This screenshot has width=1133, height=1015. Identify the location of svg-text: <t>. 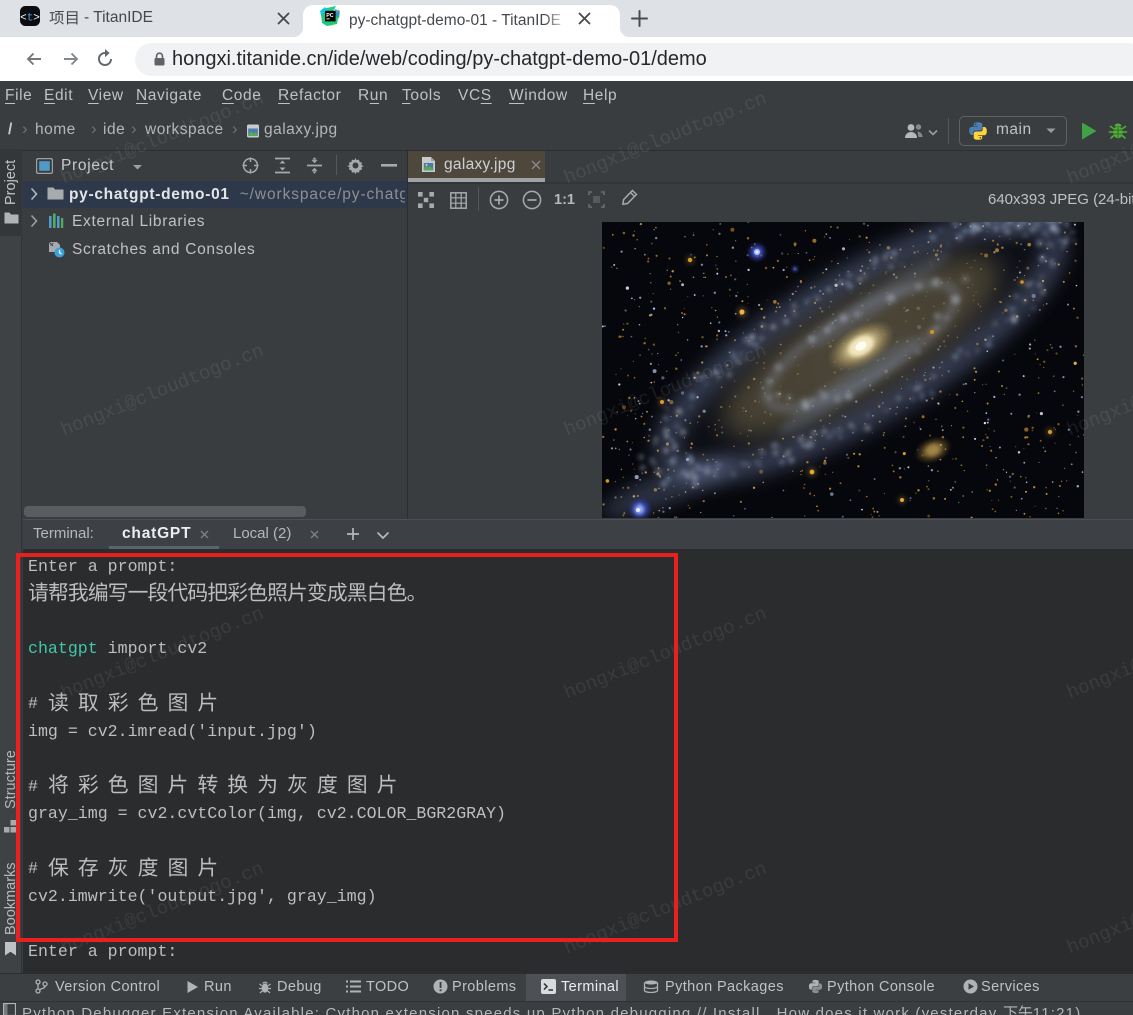
(30, 19).